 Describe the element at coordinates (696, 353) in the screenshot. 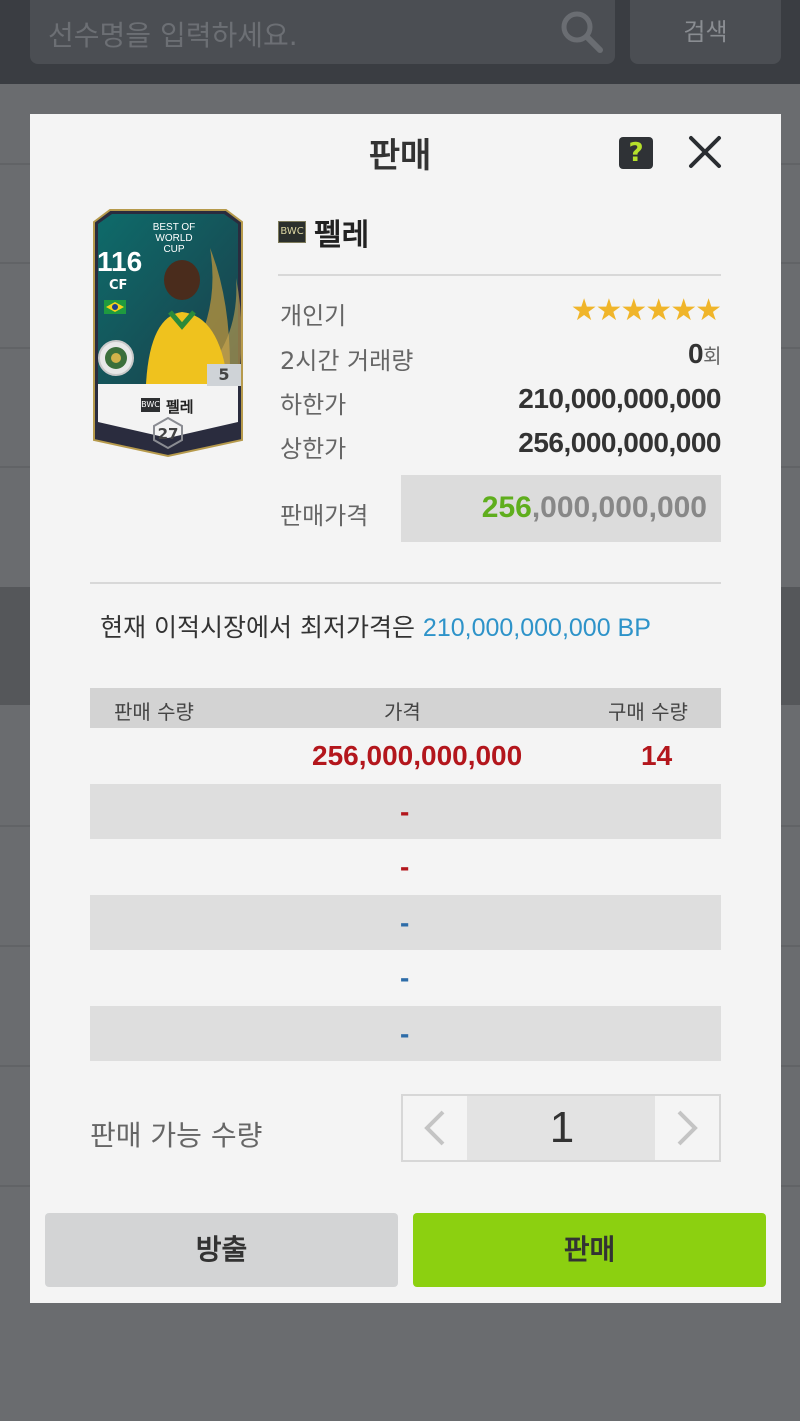

I see `trade-volume-number: 0` at that location.